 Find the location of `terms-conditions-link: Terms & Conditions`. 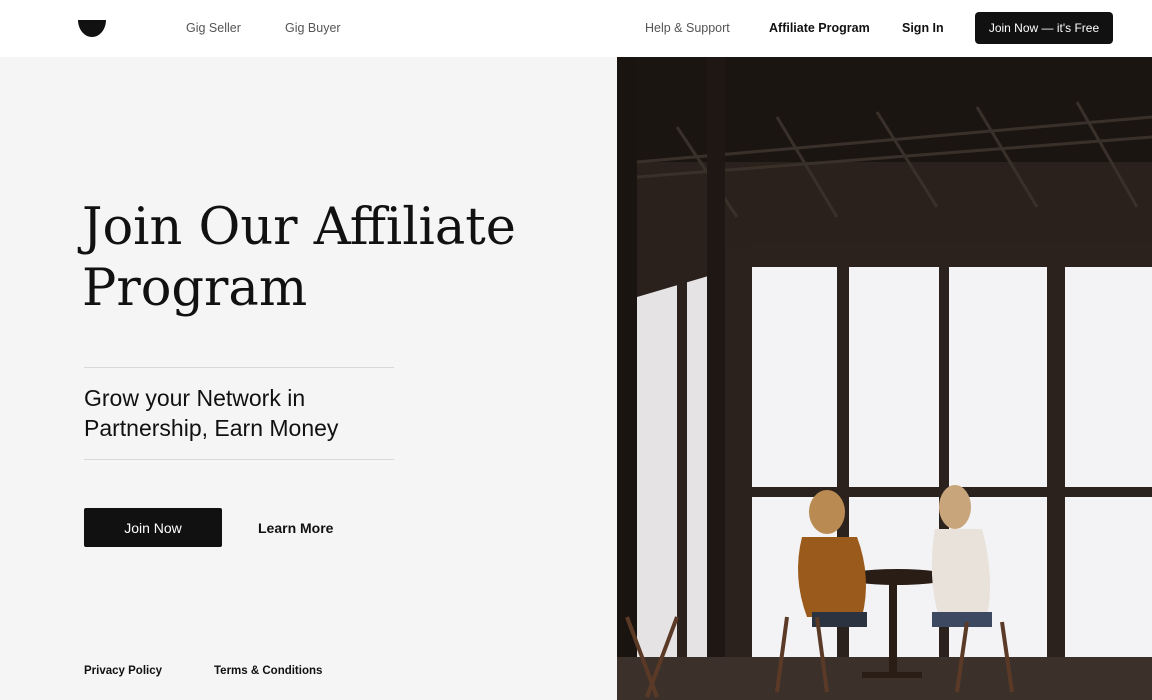

terms-conditions-link: Terms & Conditions is located at coordinates (268, 671).